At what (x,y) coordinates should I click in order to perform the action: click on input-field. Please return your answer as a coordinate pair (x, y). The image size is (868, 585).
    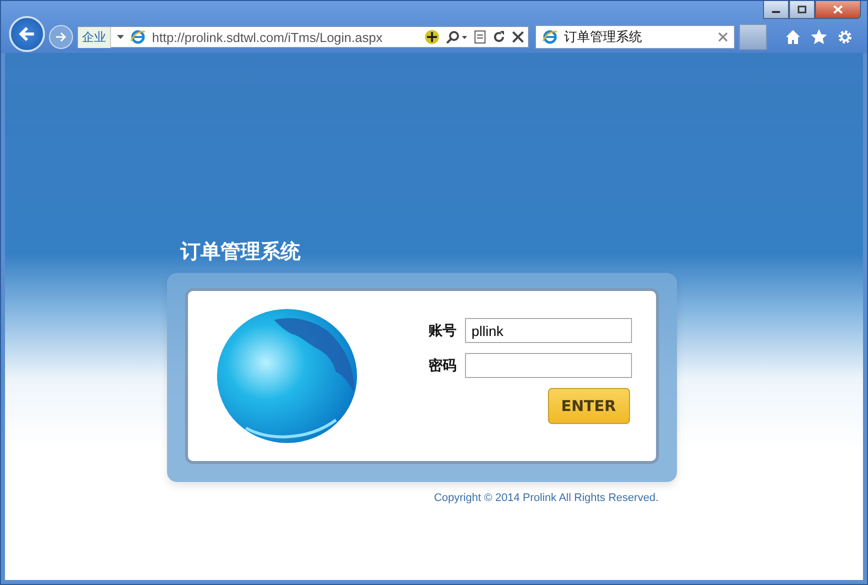
    Looking at the image, I should click on (548, 365).